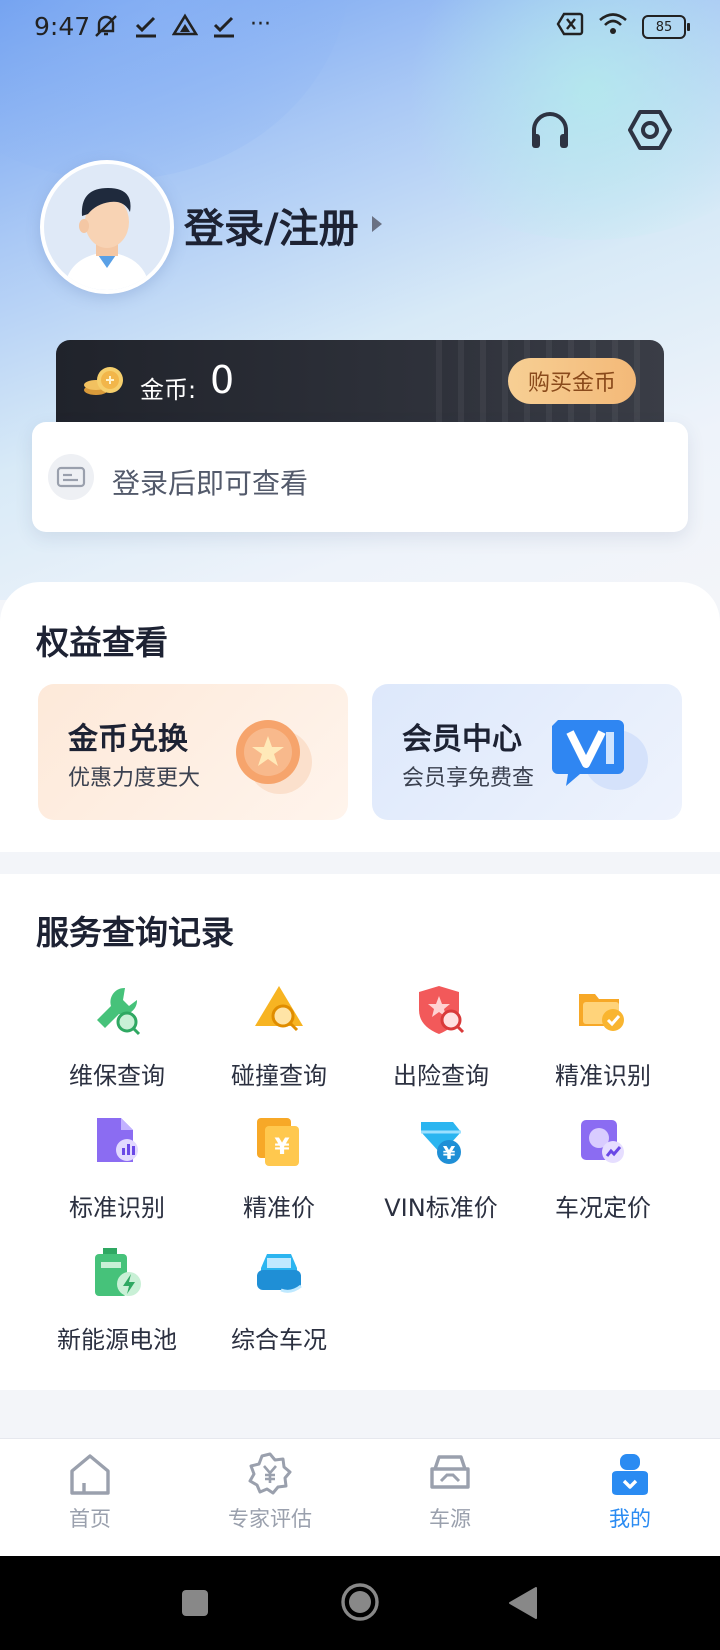 Image resolution: width=720 pixels, height=1650 pixels. I want to click on wrench-search-icon, so click(117, 1010).